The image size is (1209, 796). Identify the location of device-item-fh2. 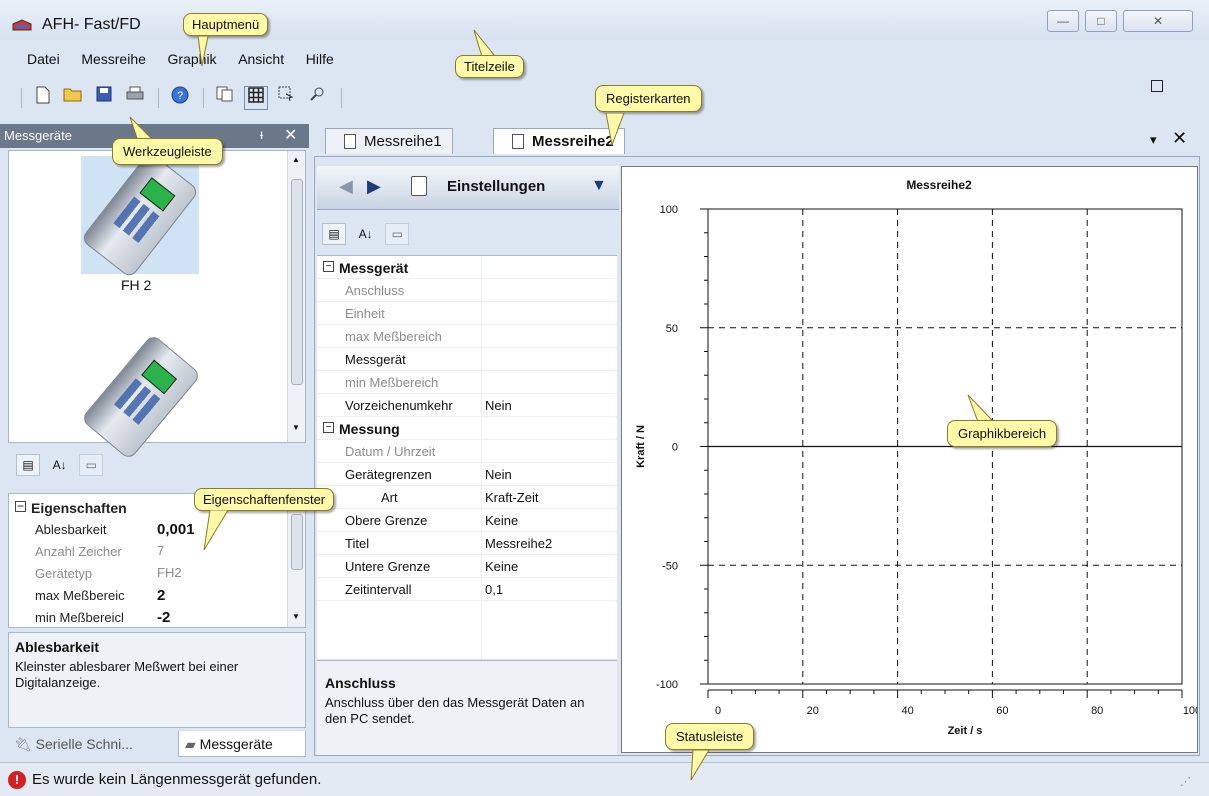
(140, 215).